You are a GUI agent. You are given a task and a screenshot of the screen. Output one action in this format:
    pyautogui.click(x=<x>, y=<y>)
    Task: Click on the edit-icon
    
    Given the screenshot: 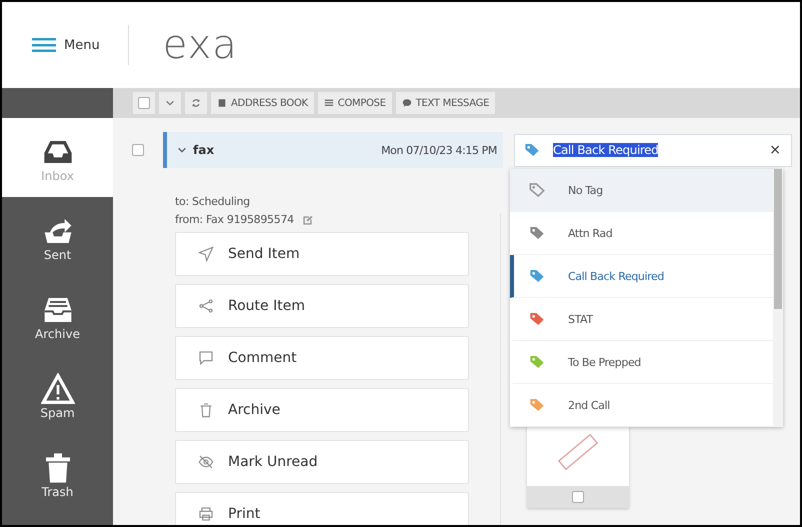 What is the action you would take?
    pyautogui.click(x=307, y=220)
    